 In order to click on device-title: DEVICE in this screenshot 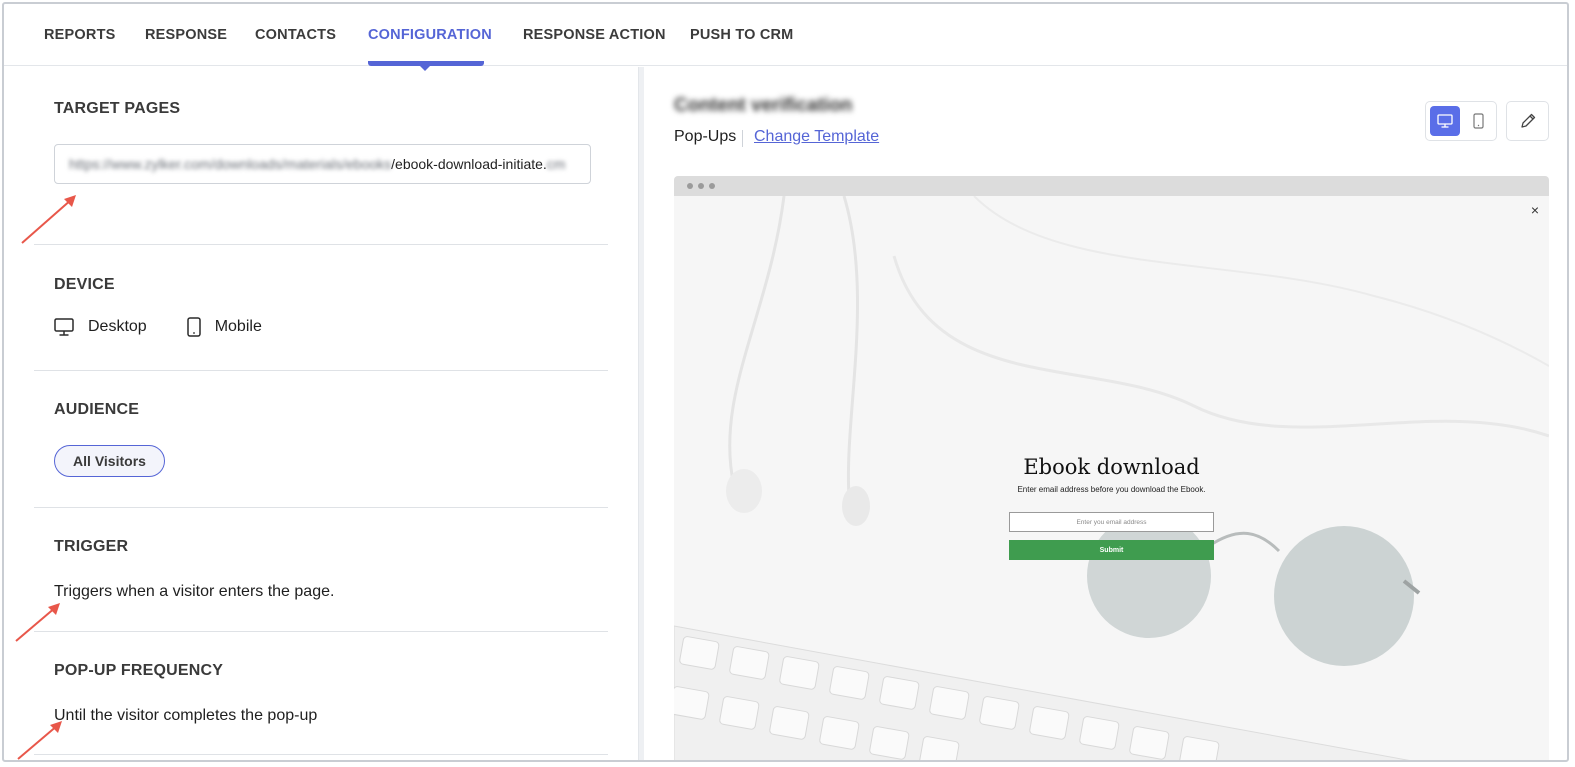, I will do `click(84, 284)`.